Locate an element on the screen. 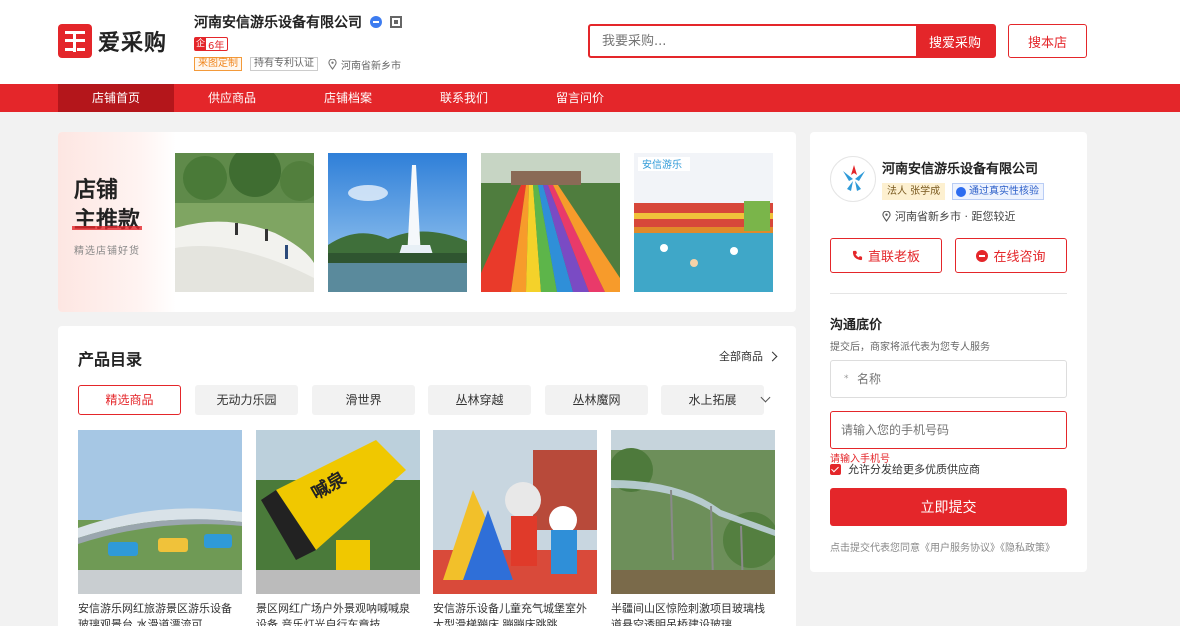 The height and width of the screenshot is (626, 1180). company-logo is located at coordinates (853, 179).